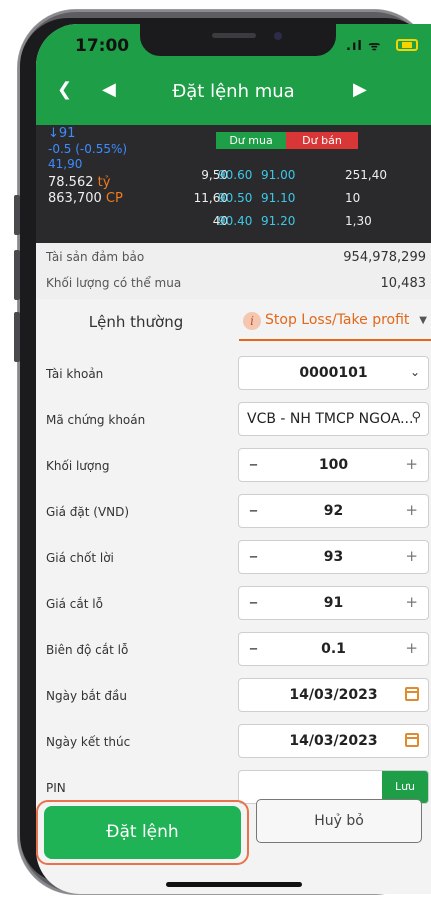 The width and height of the screenshot is (431, 899). Describe the element at coordinates (104, 182) in the screenshot. I see `trade-value-unit: tỷ` at that location.